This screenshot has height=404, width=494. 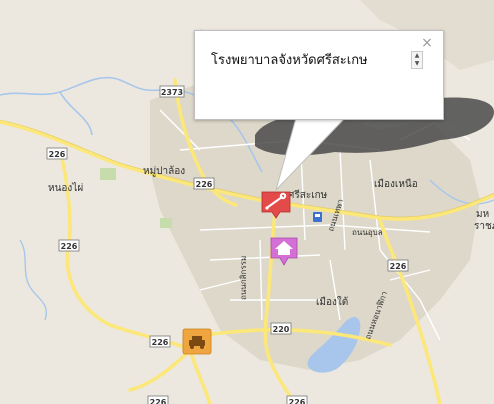 I want to click on info-window-title: โรงพยาบาลจังหวัดศรีสะเกษ, so click(x=289, y=60).